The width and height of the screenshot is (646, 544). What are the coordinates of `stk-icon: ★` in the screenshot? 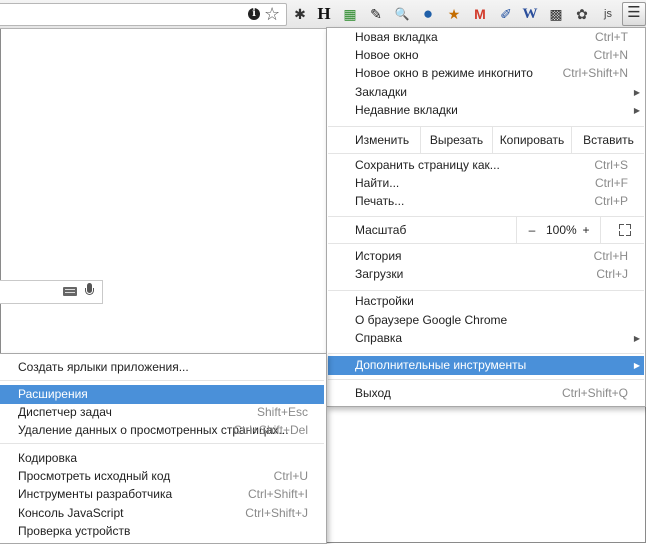 It's located at (454, 14).